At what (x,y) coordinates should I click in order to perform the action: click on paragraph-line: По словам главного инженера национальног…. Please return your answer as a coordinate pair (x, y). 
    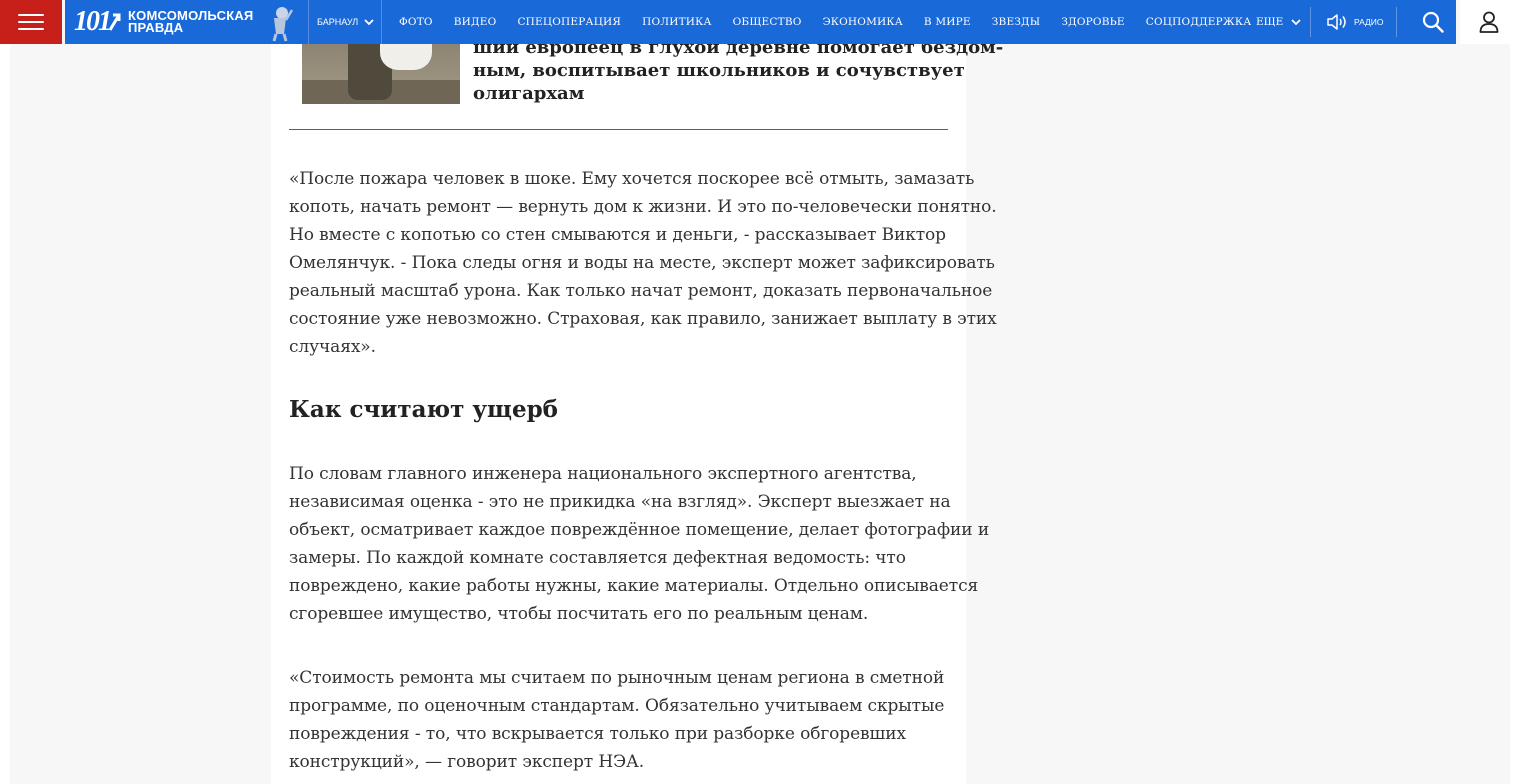
    Looking at the image, I should click on (603, 474).